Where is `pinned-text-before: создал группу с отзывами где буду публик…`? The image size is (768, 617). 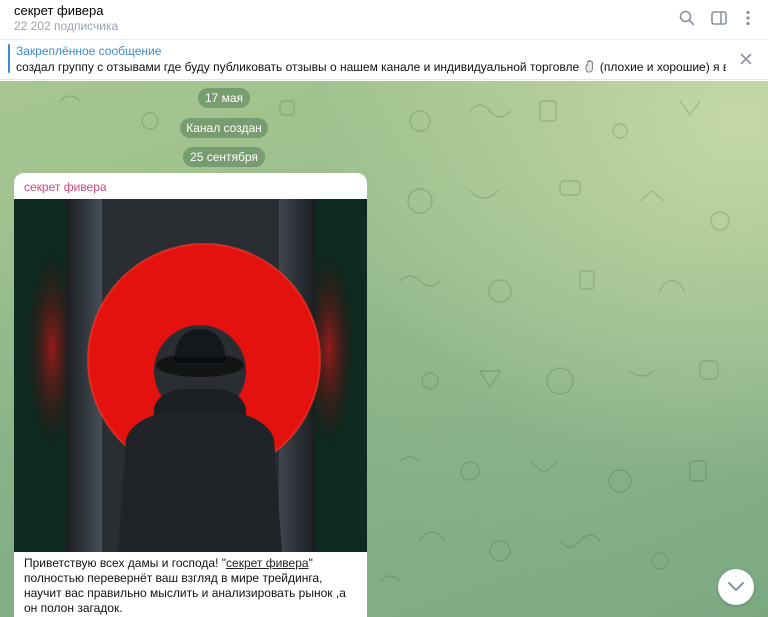 pinned-text-before: создал группу с отзывами где буду публик… is located at coordinates (298, 67).